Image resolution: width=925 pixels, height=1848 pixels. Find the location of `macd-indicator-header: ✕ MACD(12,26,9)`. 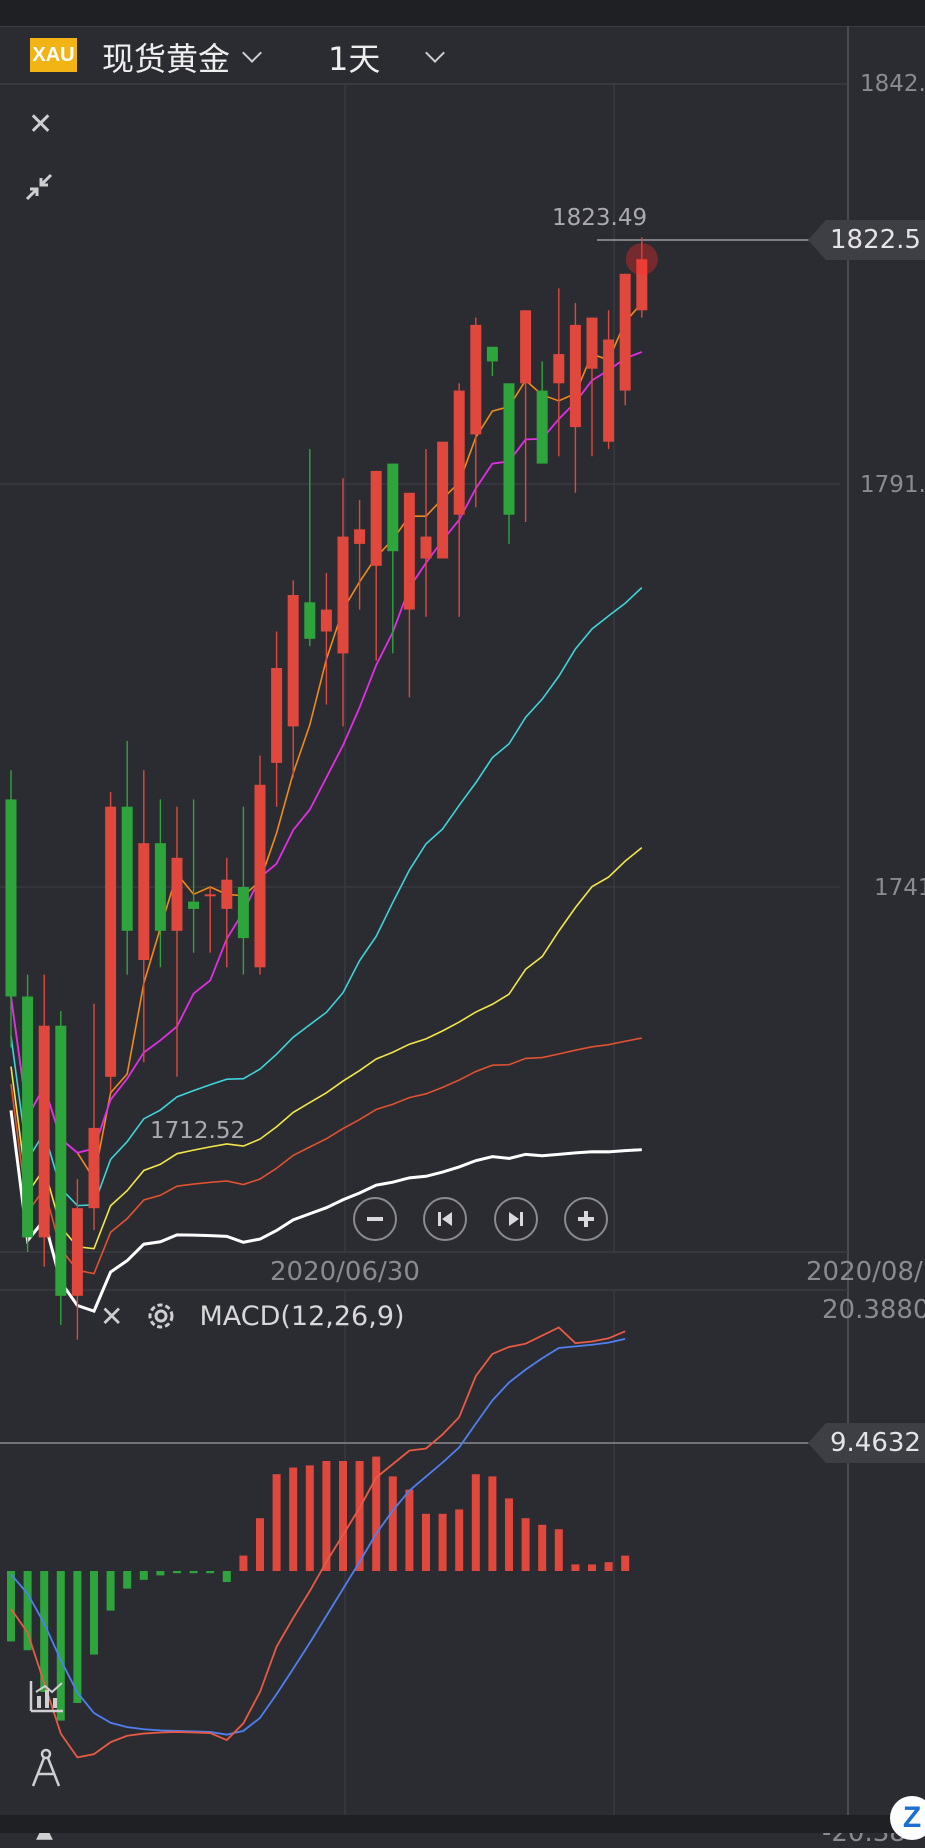

macd-indicator-header: ✕ MACD(12,26,9) is located at coordinates (252, 1316).